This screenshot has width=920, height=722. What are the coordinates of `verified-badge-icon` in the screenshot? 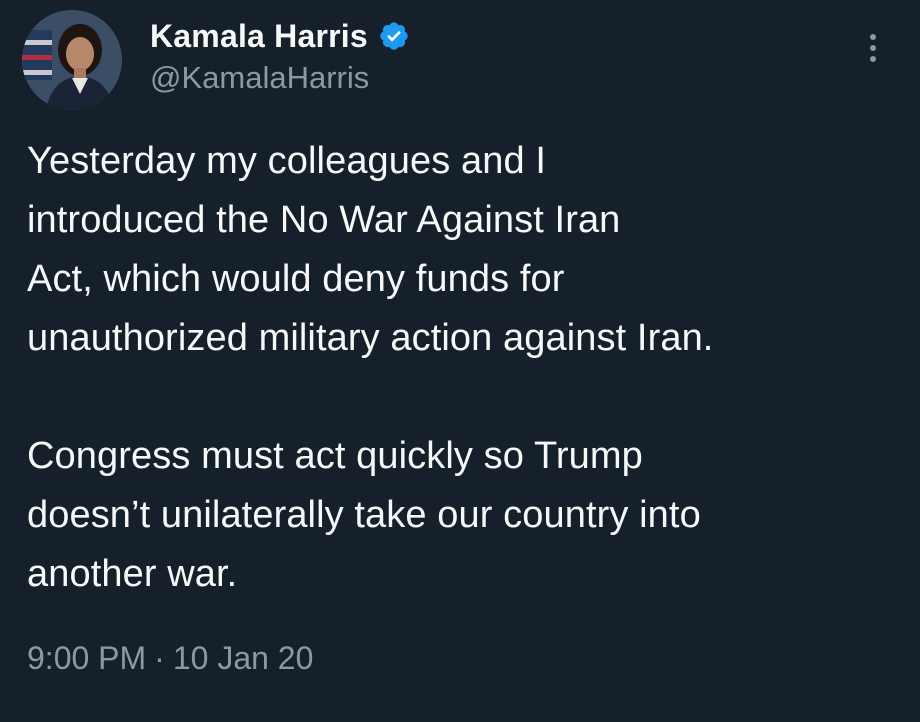 It's located at (394, 36).